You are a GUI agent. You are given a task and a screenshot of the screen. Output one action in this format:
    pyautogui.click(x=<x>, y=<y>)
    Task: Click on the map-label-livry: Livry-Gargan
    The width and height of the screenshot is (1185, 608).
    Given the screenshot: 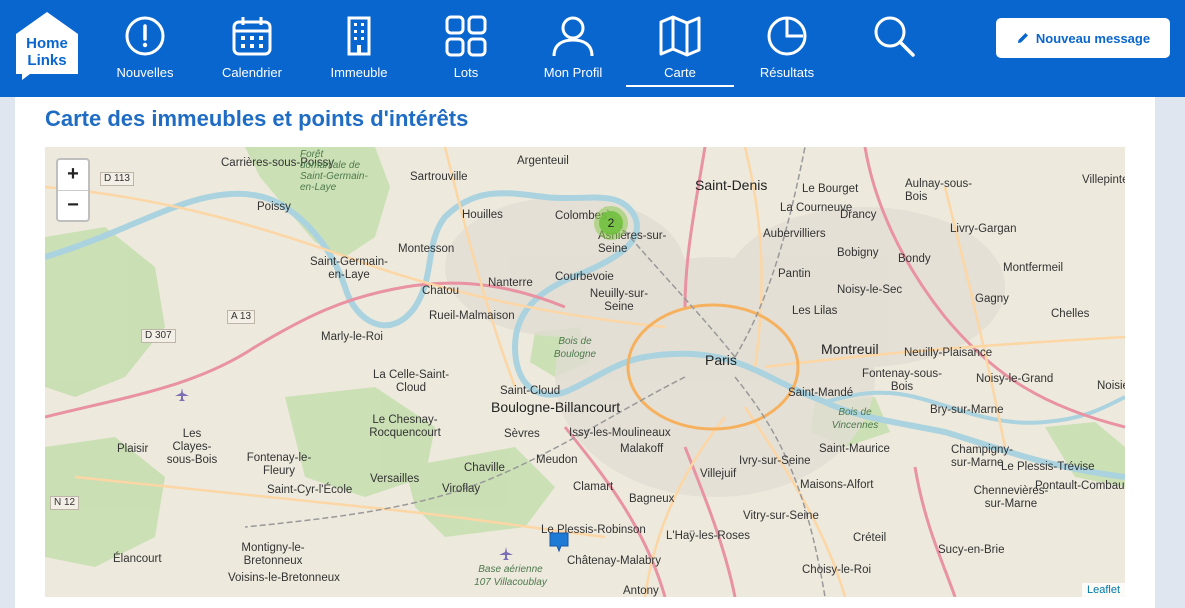 What is the action you would take?
    pyautogui.click(x=983, y=229)
    